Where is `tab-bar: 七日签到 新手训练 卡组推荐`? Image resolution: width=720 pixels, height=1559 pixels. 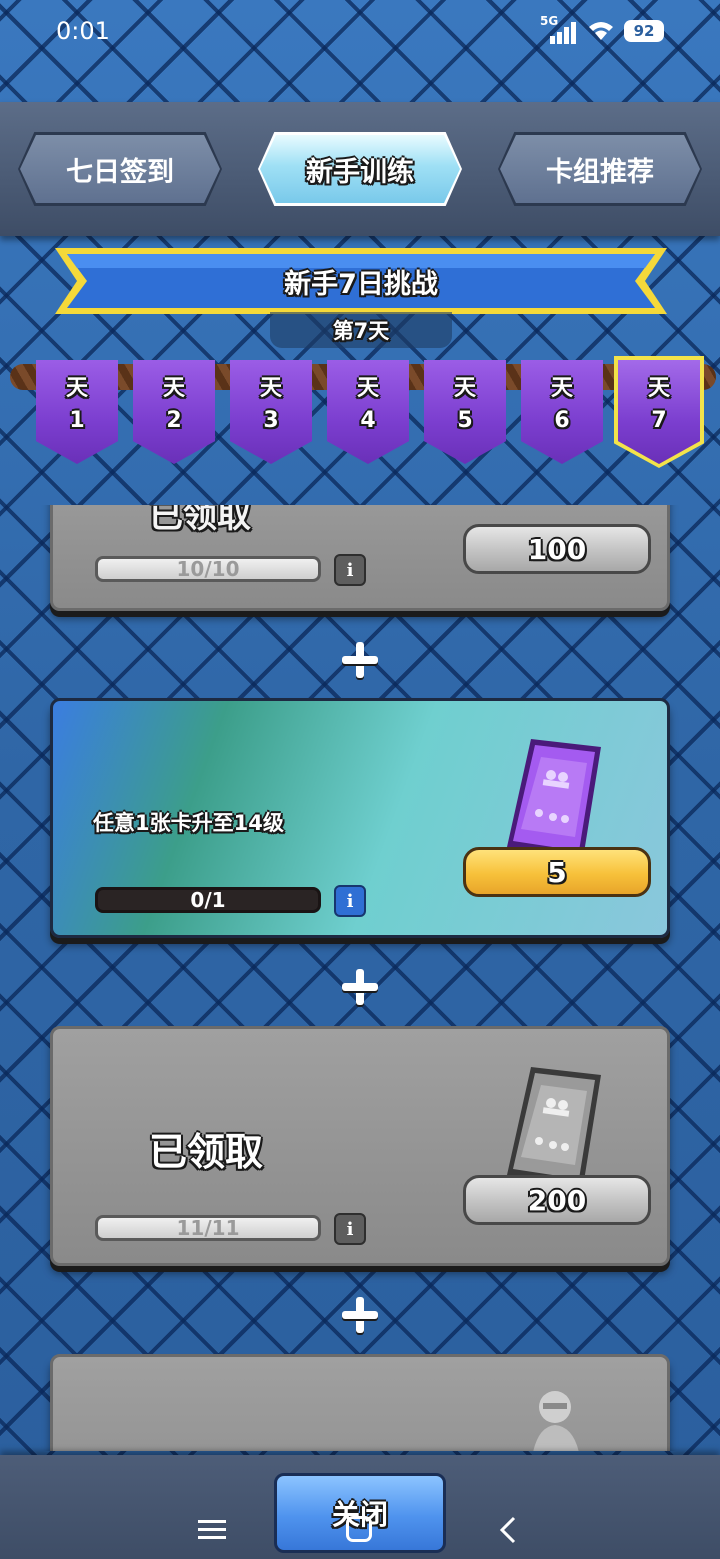 tab-bar: 七日签到 新手训练 卡组推荐 is located at coordinates (360, 169).